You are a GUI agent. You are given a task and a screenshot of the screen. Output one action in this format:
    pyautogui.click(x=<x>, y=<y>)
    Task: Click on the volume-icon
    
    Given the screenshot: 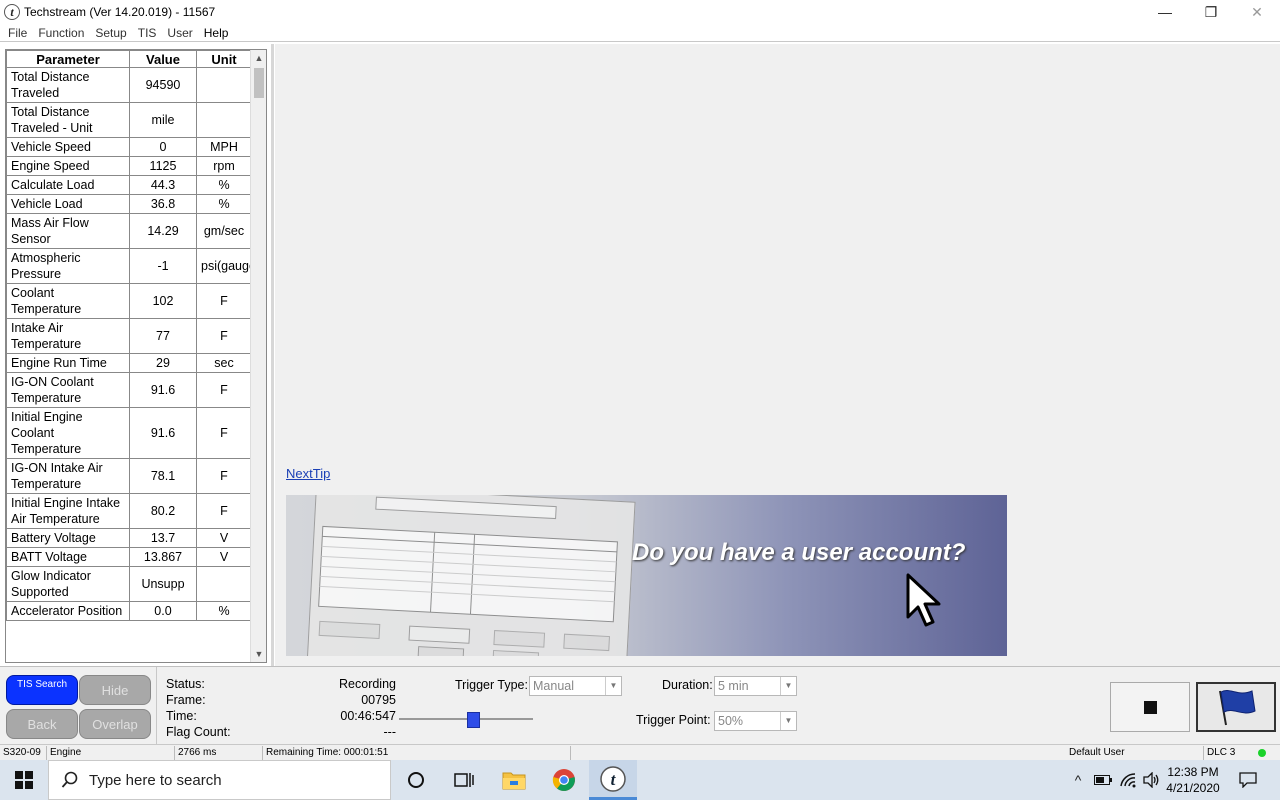 What is the action you would take?
    pyautogui.click(x=1151, y=780)
    